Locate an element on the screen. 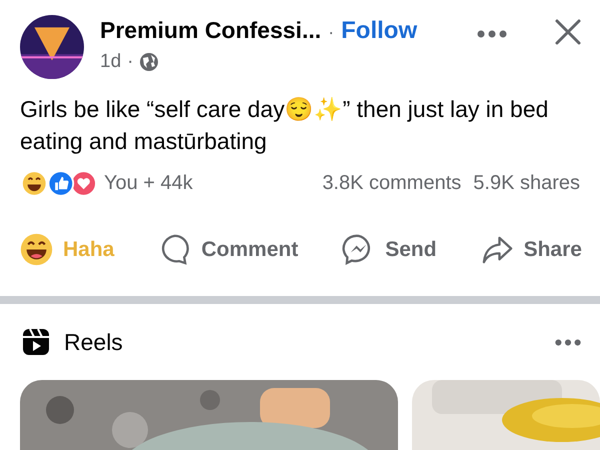 The image size is (600, 450). reaction-icons is located at coordinates (58, 183).